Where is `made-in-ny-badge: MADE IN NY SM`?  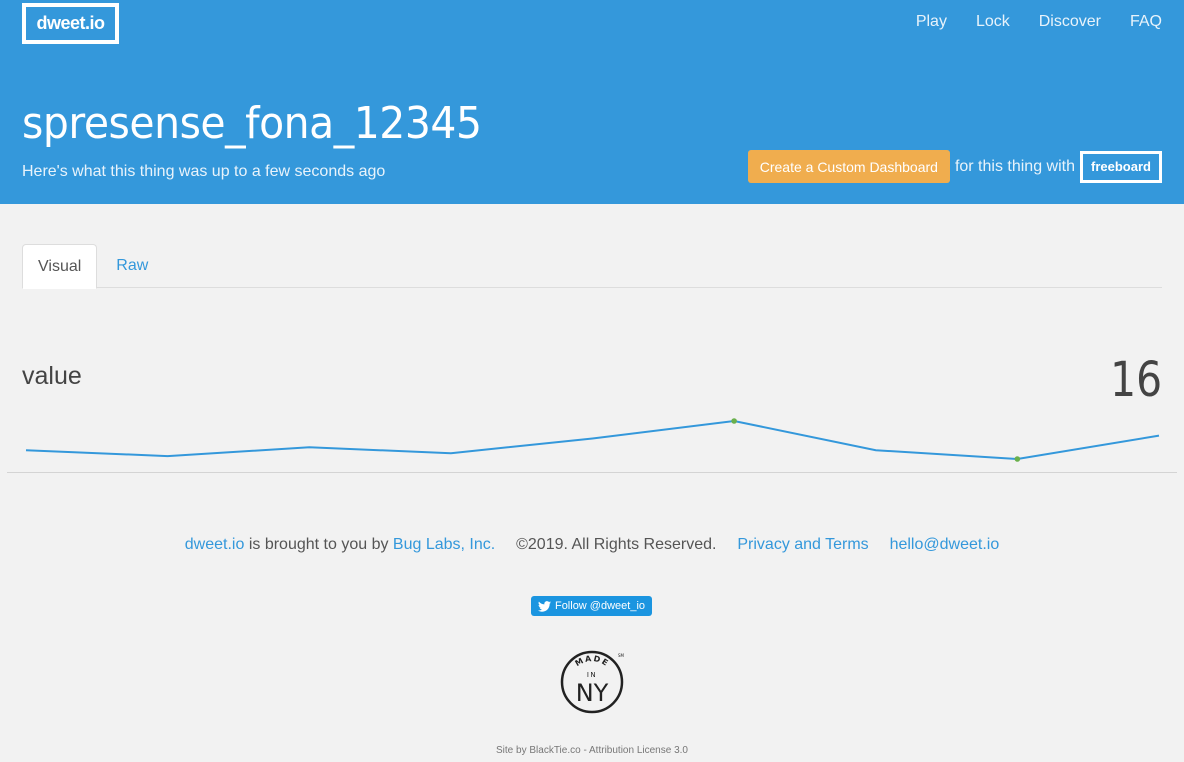
made-in-ny-badge: MADE IN NY SM is located at coordinates (592, 682).